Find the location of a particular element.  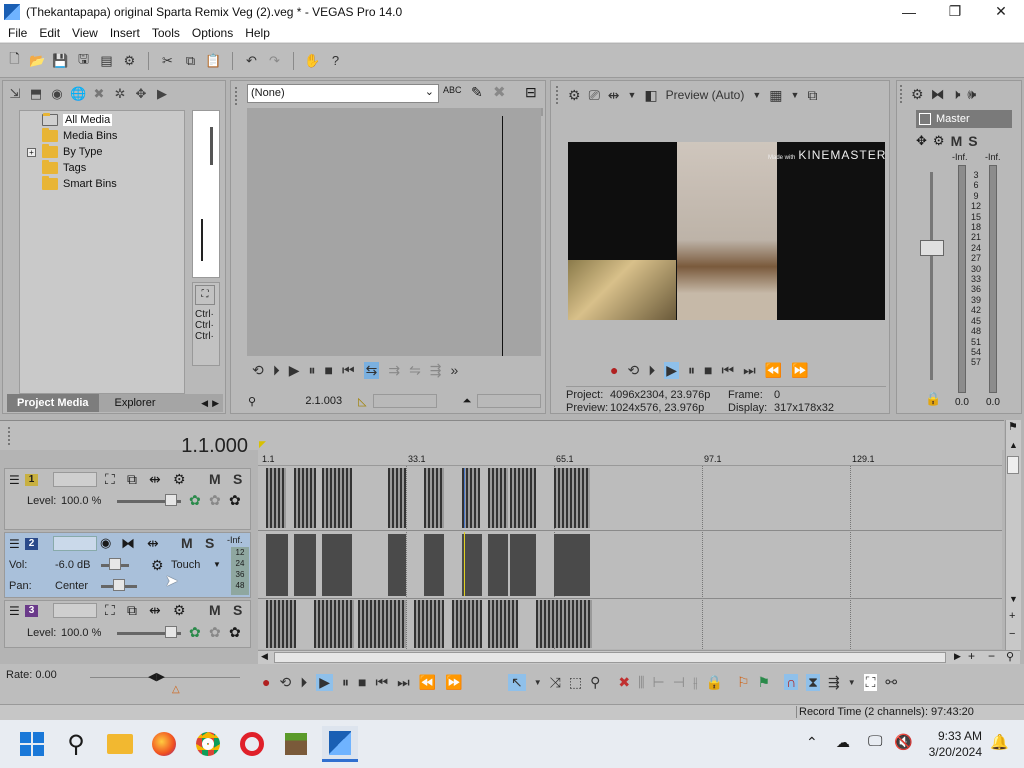

cut-icon: ✂ is located at coordinates (167, 60).